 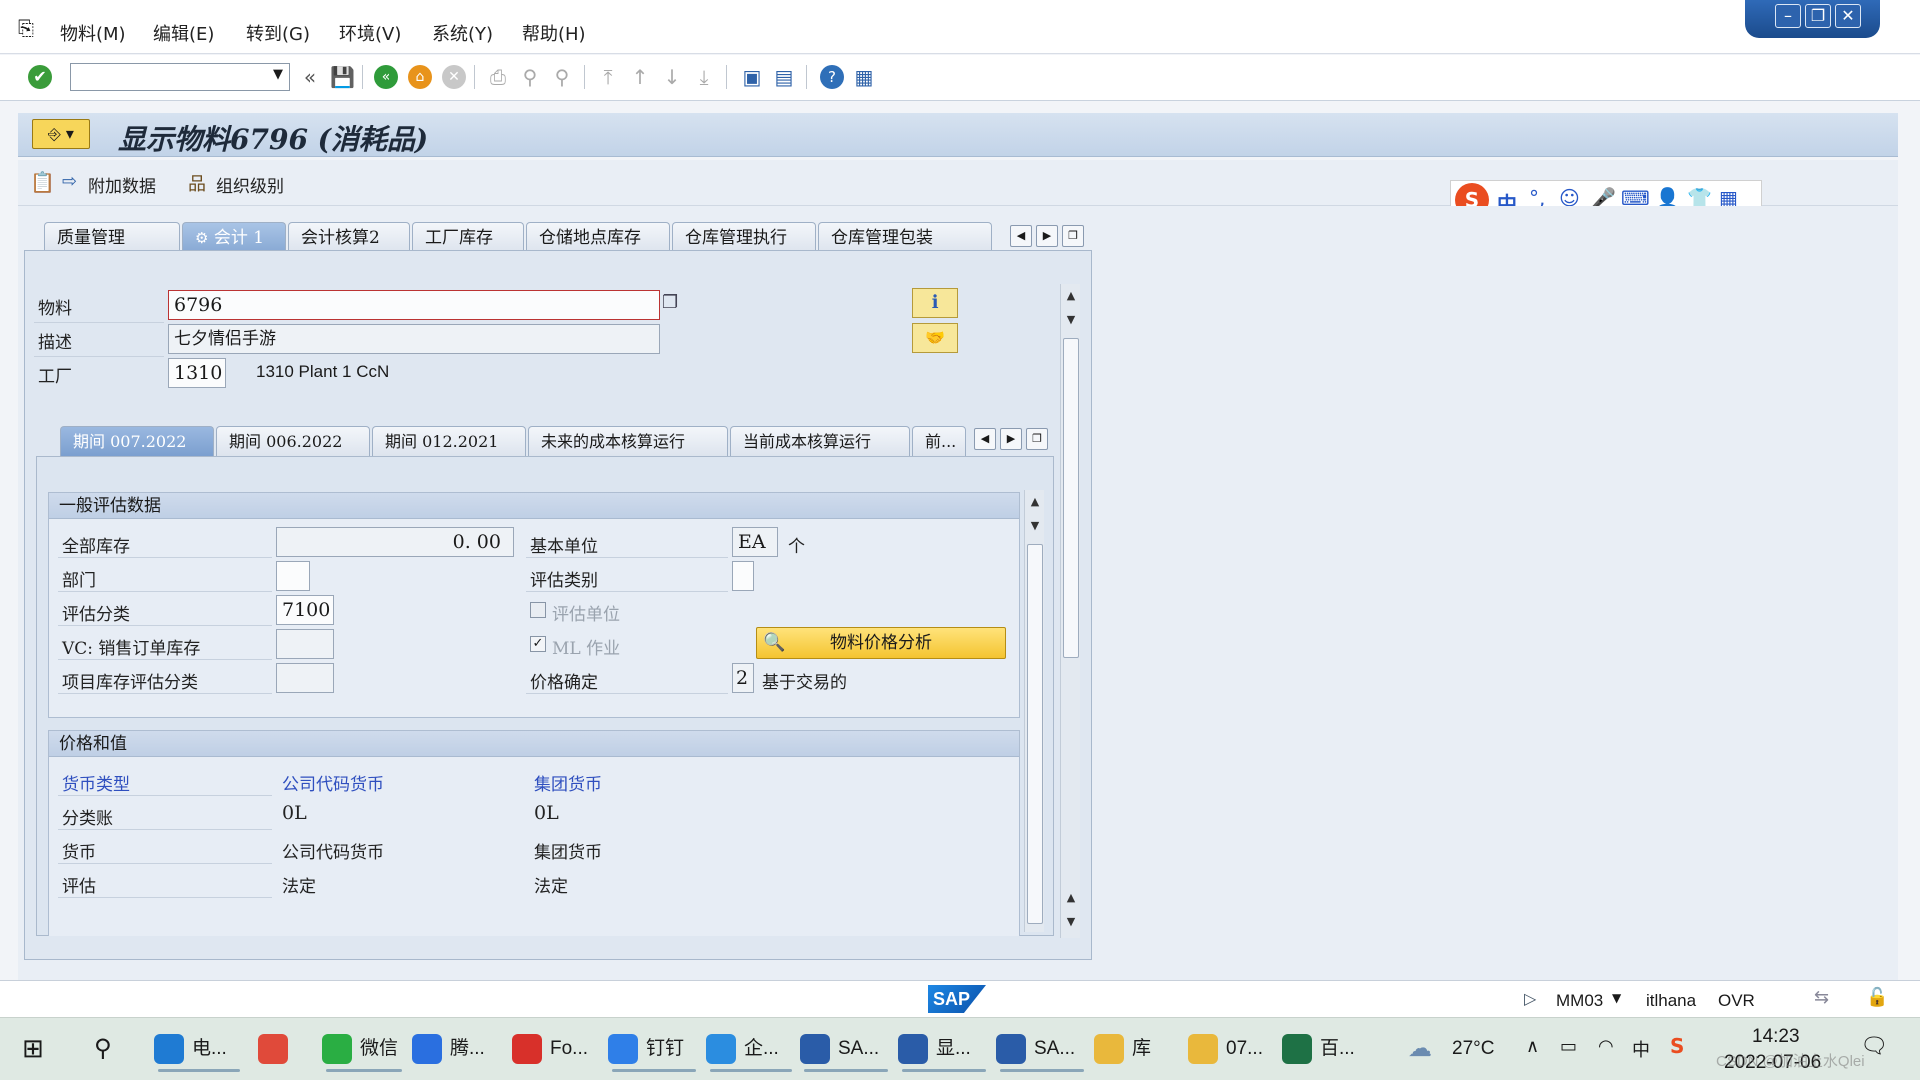 What do you see at coordinates (40, 77) in the screenshot?
I see `enter-check-icon: ✔` at bounding box center [40, 77].